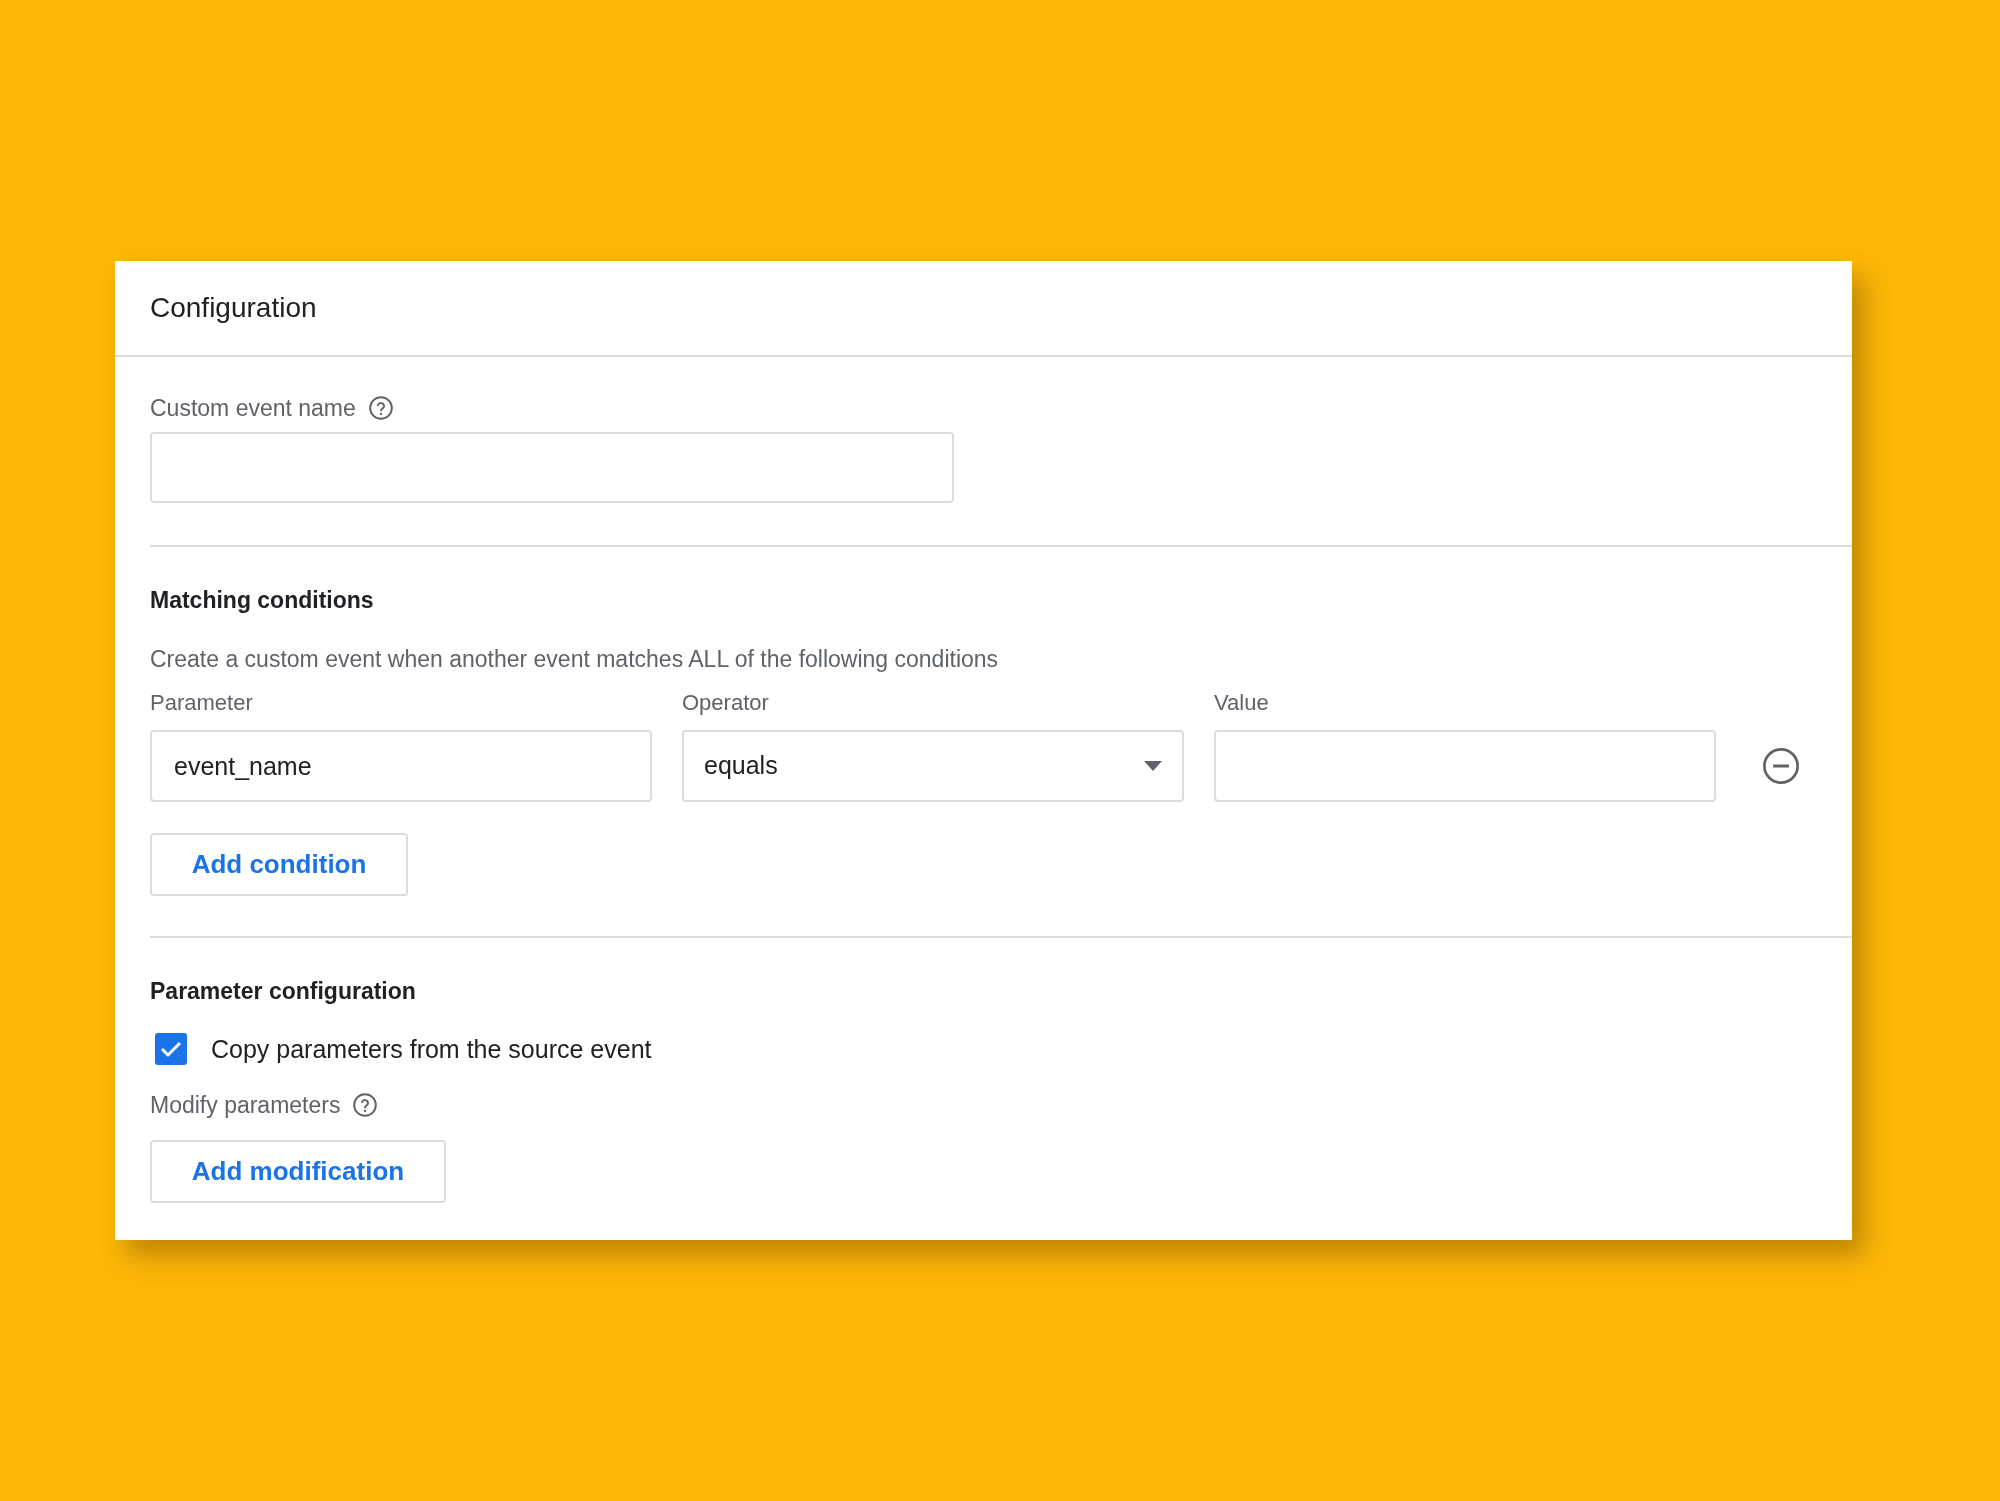  Describe the element at coordinates (726, 703) in the screenshot. I see `column-label: Operator` at that location.